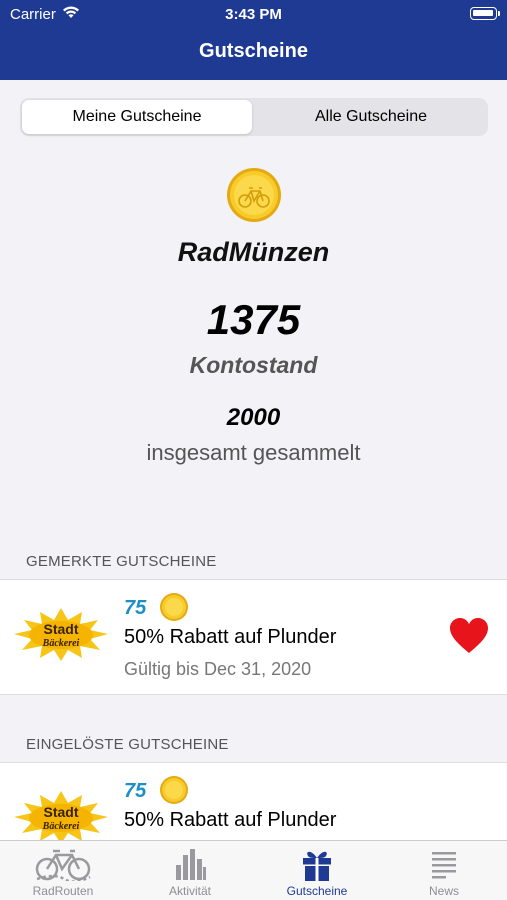 The height and width of the screenshot is (900, 507). I want to click on tab-bar: RadRouten Aktivität Gutscheine News, so click(253, 870).